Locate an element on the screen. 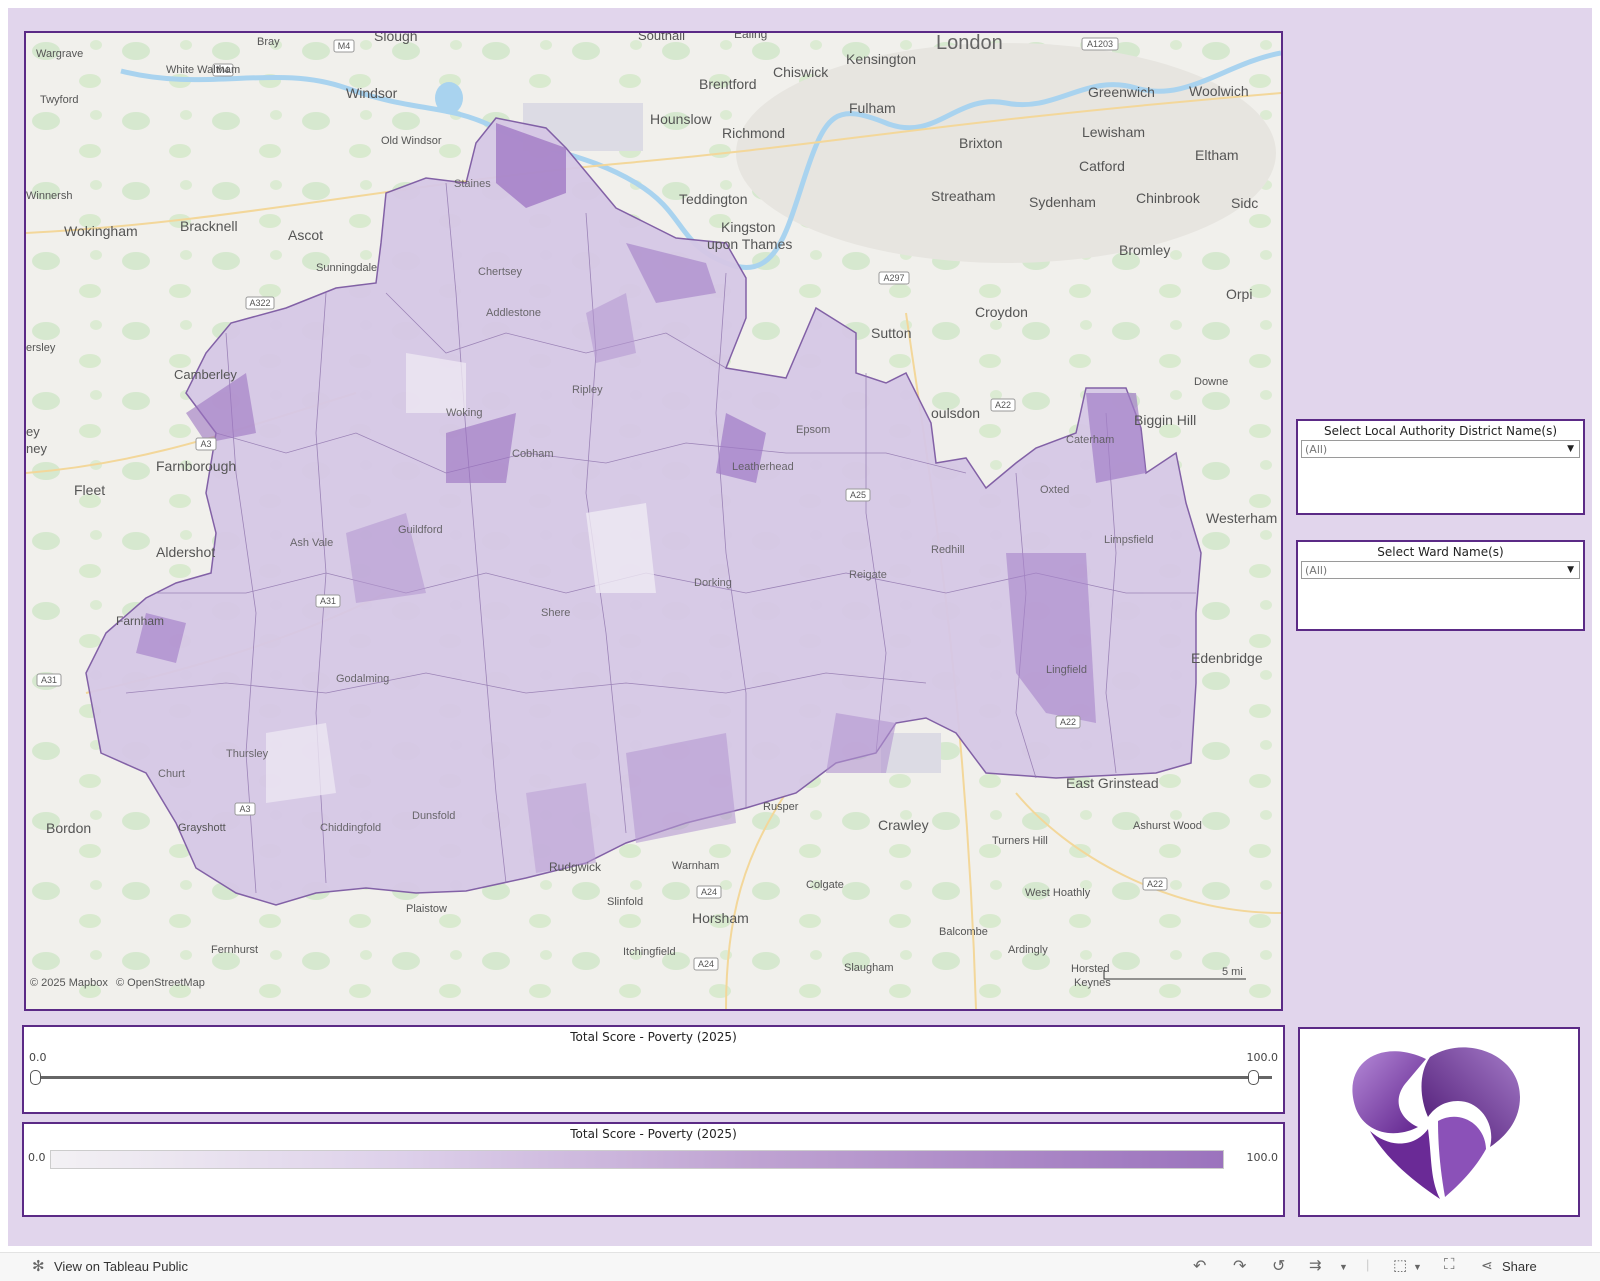 This screenshot has height=1281, width=1600. label-plaistow: Plaistow is located at coordinates (426, 909).